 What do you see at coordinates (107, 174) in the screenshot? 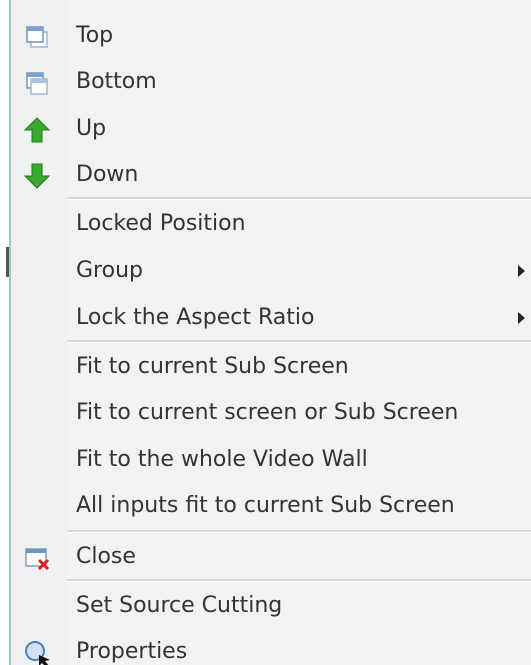
I see `menu-item-label: Down` at bounding box center [107, 174].